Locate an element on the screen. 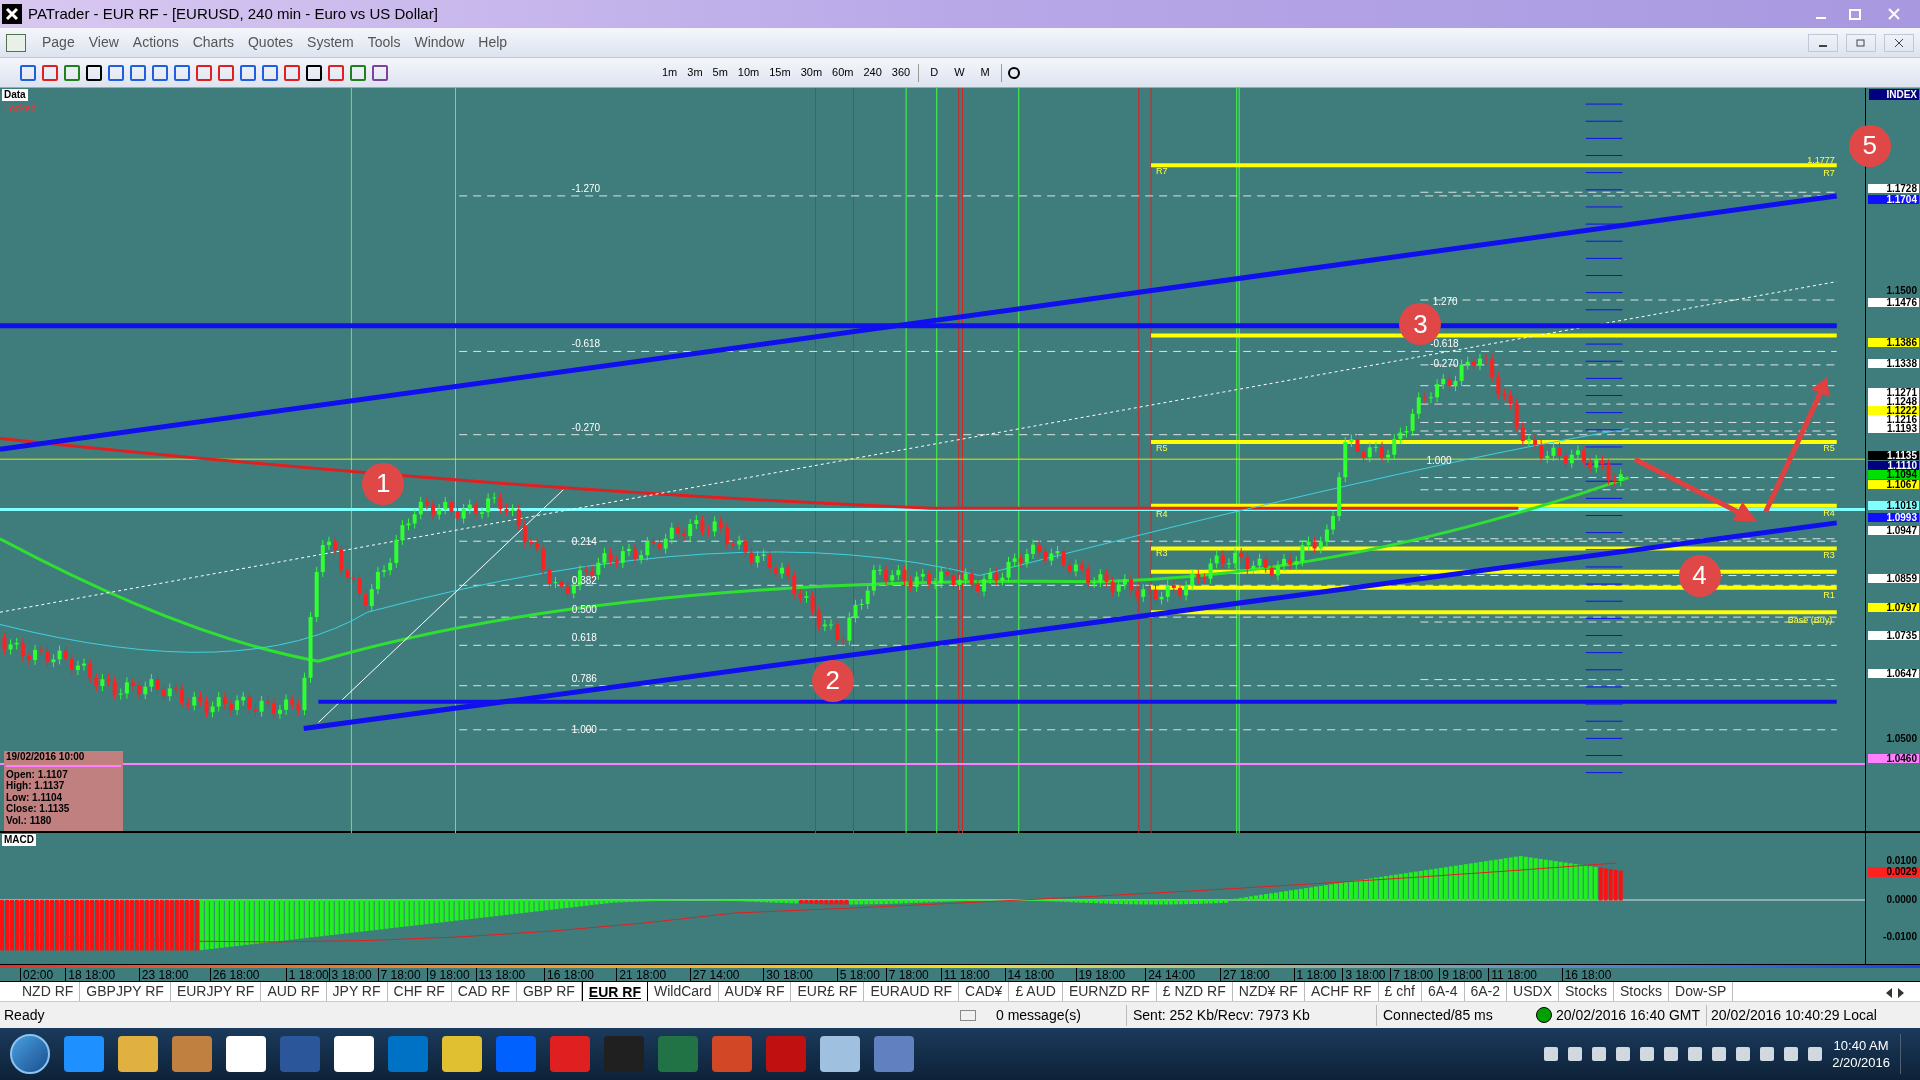 The image size is (1920, 1080). clock-icon is located at coordinates (1013, 72).